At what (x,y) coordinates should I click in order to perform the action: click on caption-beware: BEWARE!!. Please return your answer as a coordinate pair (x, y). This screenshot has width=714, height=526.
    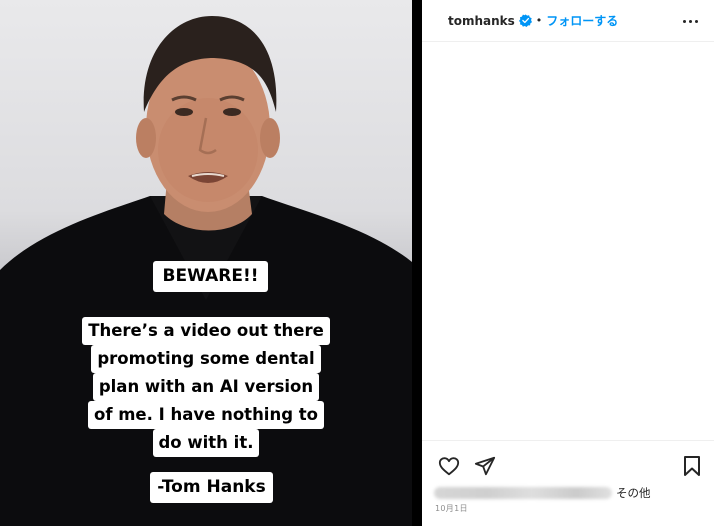
    Looking at the image, I should click on (210, 276).